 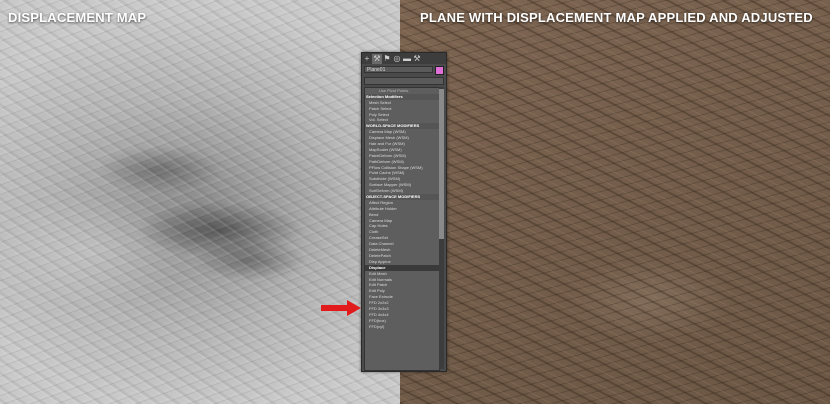 I want to click on modifier-list-item: FFD(cyl), so click(x=402, y=327).